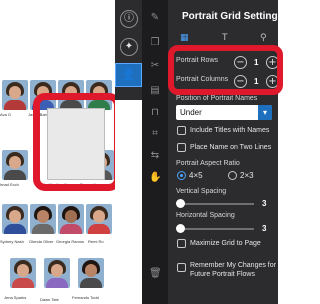  What do you see at coordinates (191, 112) in the screenshot?
I see `position-select-value: Under` at bounding box center [191, 112].